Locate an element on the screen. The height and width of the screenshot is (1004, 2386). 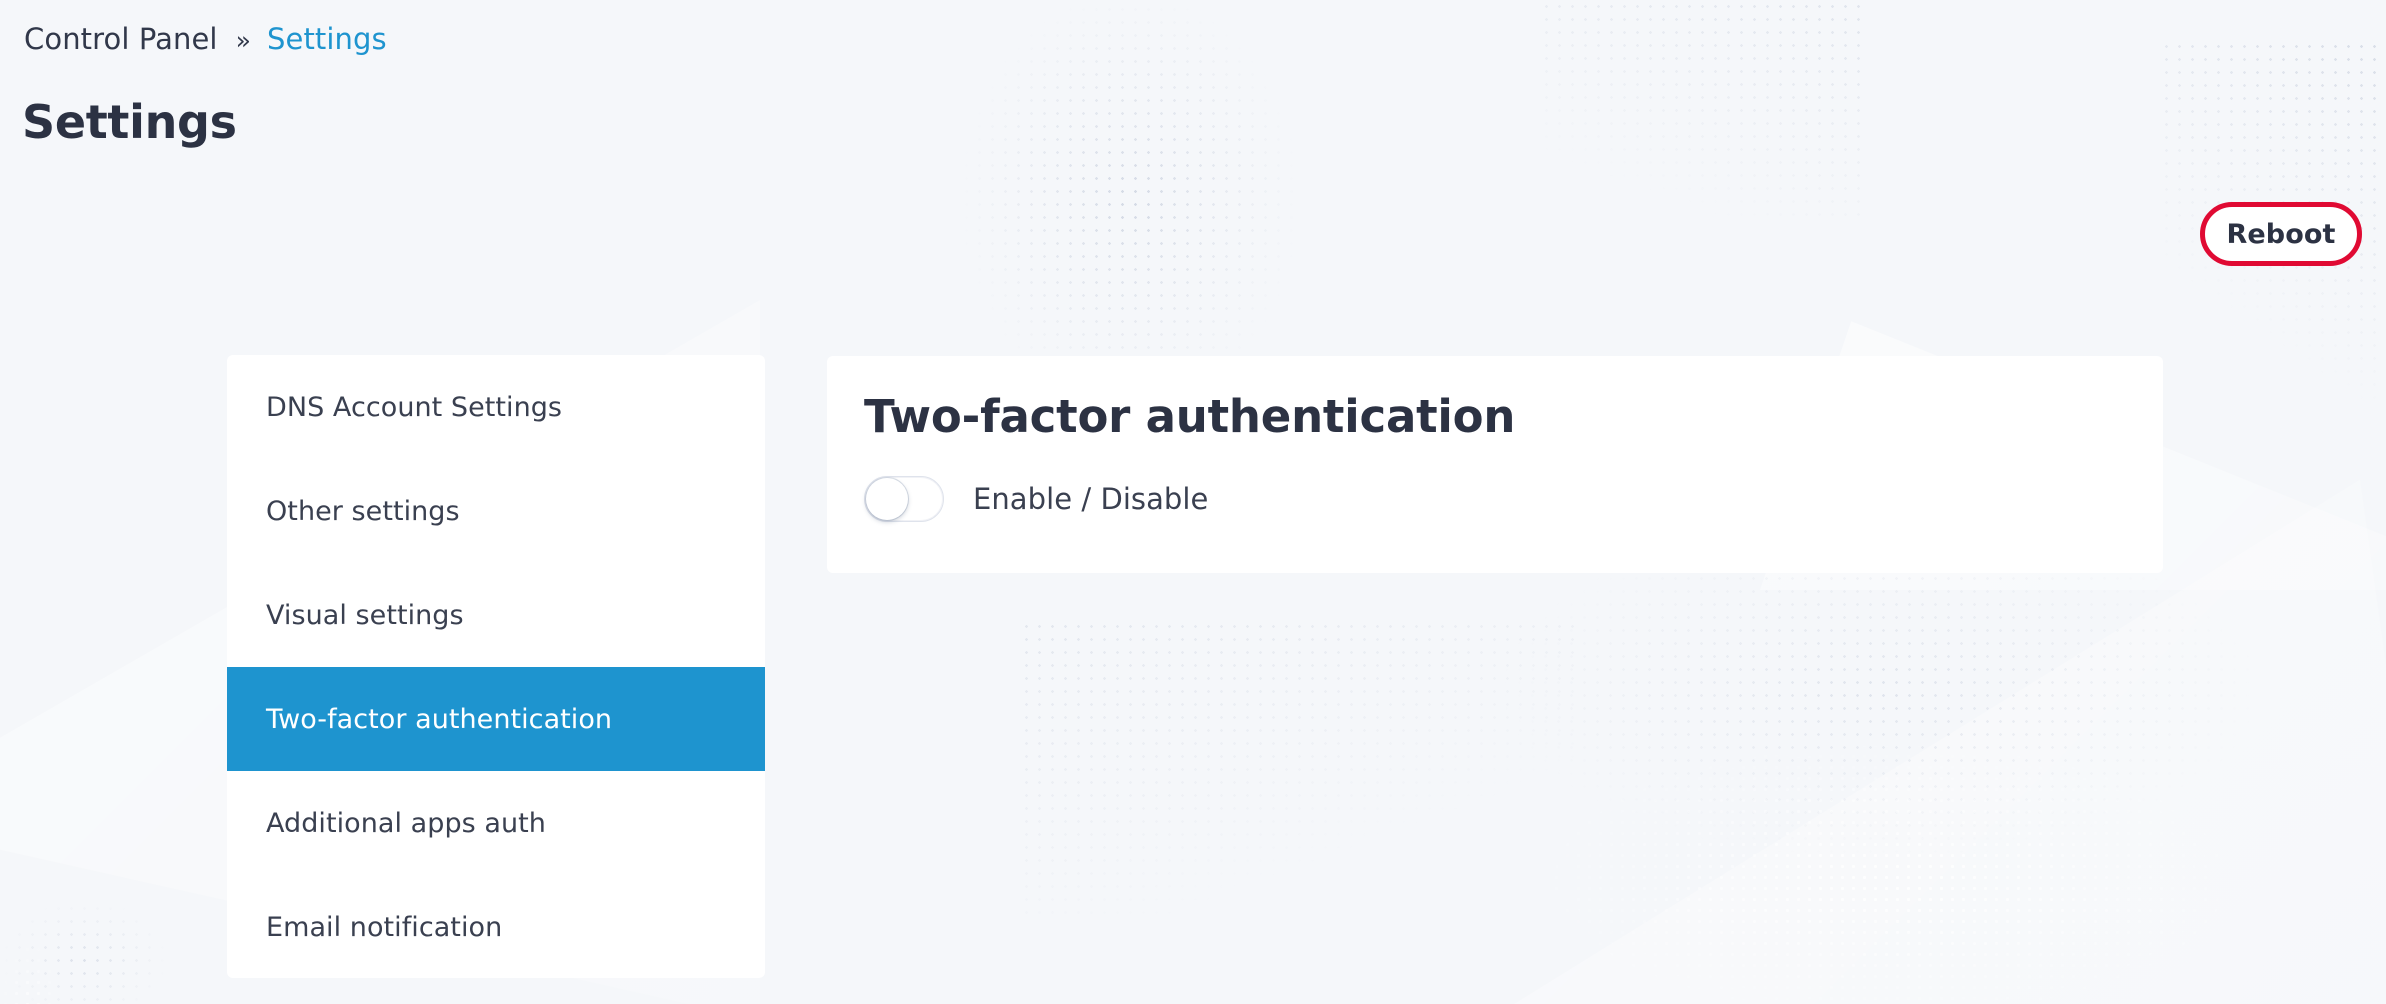
sidebar-item-additional-apps-auth: Additional apps auth is located at coordinates (496, 823).